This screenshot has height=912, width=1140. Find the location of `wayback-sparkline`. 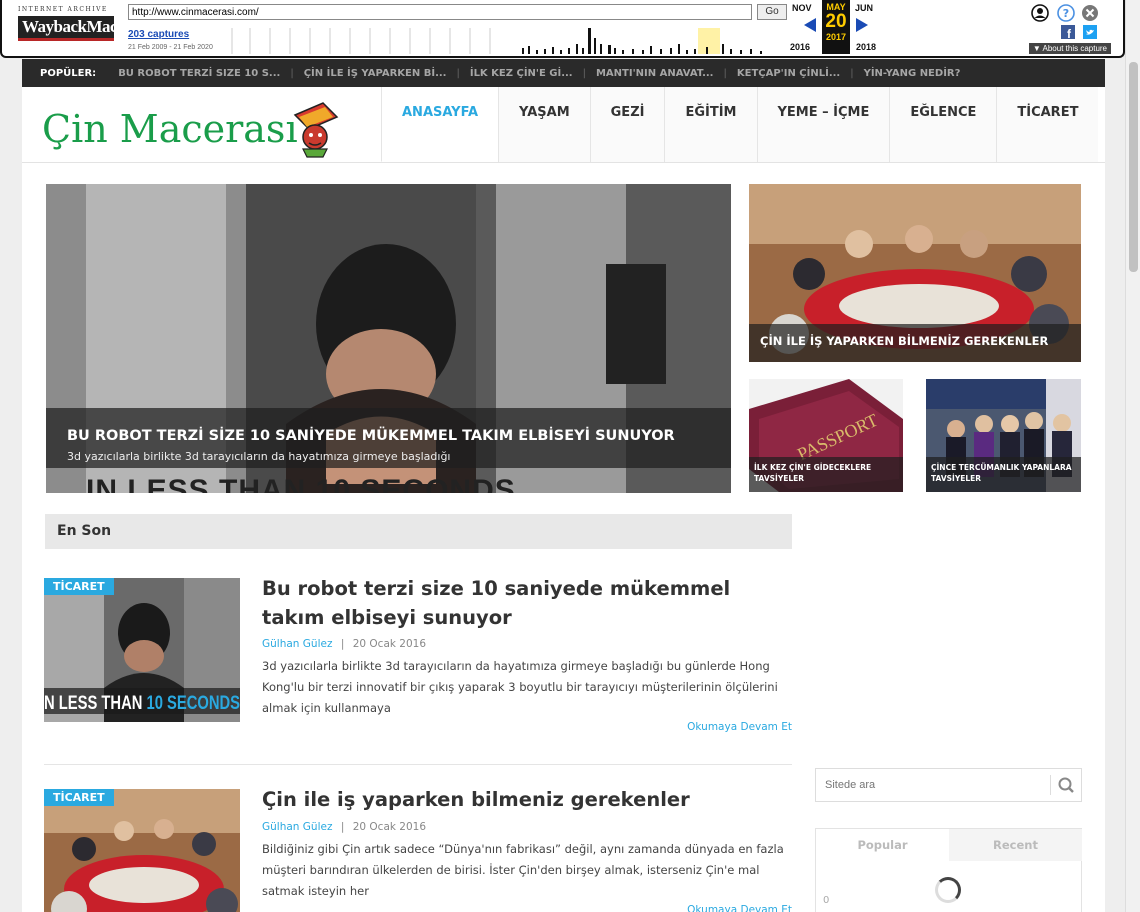

wayback-sparkline is located at coordinates (502, 39).